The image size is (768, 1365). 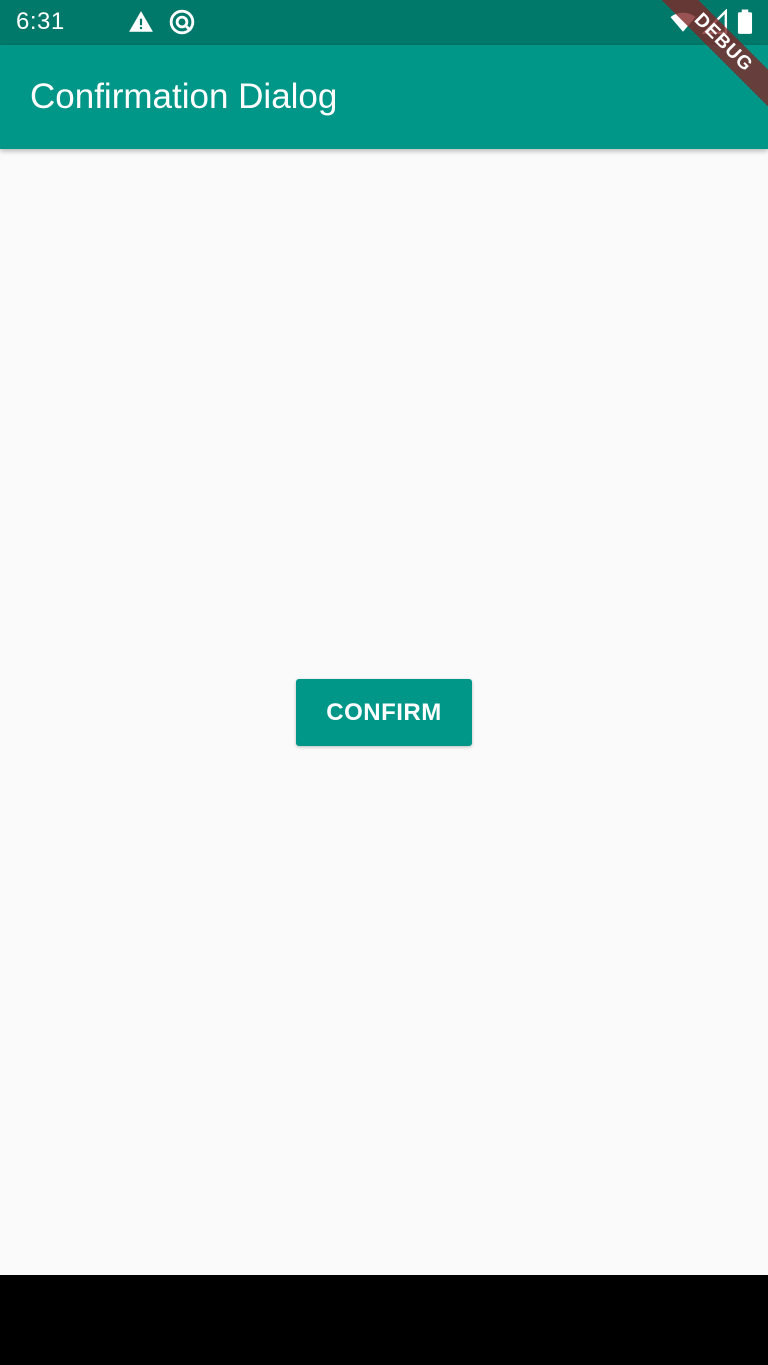 What do you see at coordinates (384, 1320) in the screenshot?
I see `navigation-bar` at bounding box center [384, 1320].